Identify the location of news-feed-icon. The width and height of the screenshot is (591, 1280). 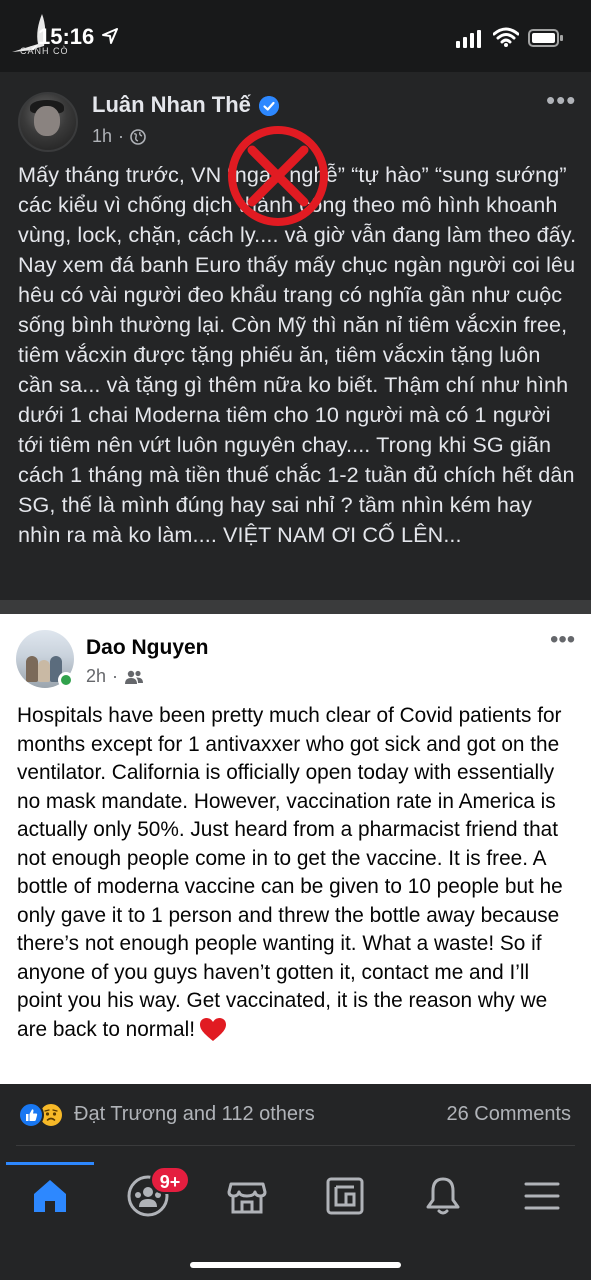
(345, 1196).